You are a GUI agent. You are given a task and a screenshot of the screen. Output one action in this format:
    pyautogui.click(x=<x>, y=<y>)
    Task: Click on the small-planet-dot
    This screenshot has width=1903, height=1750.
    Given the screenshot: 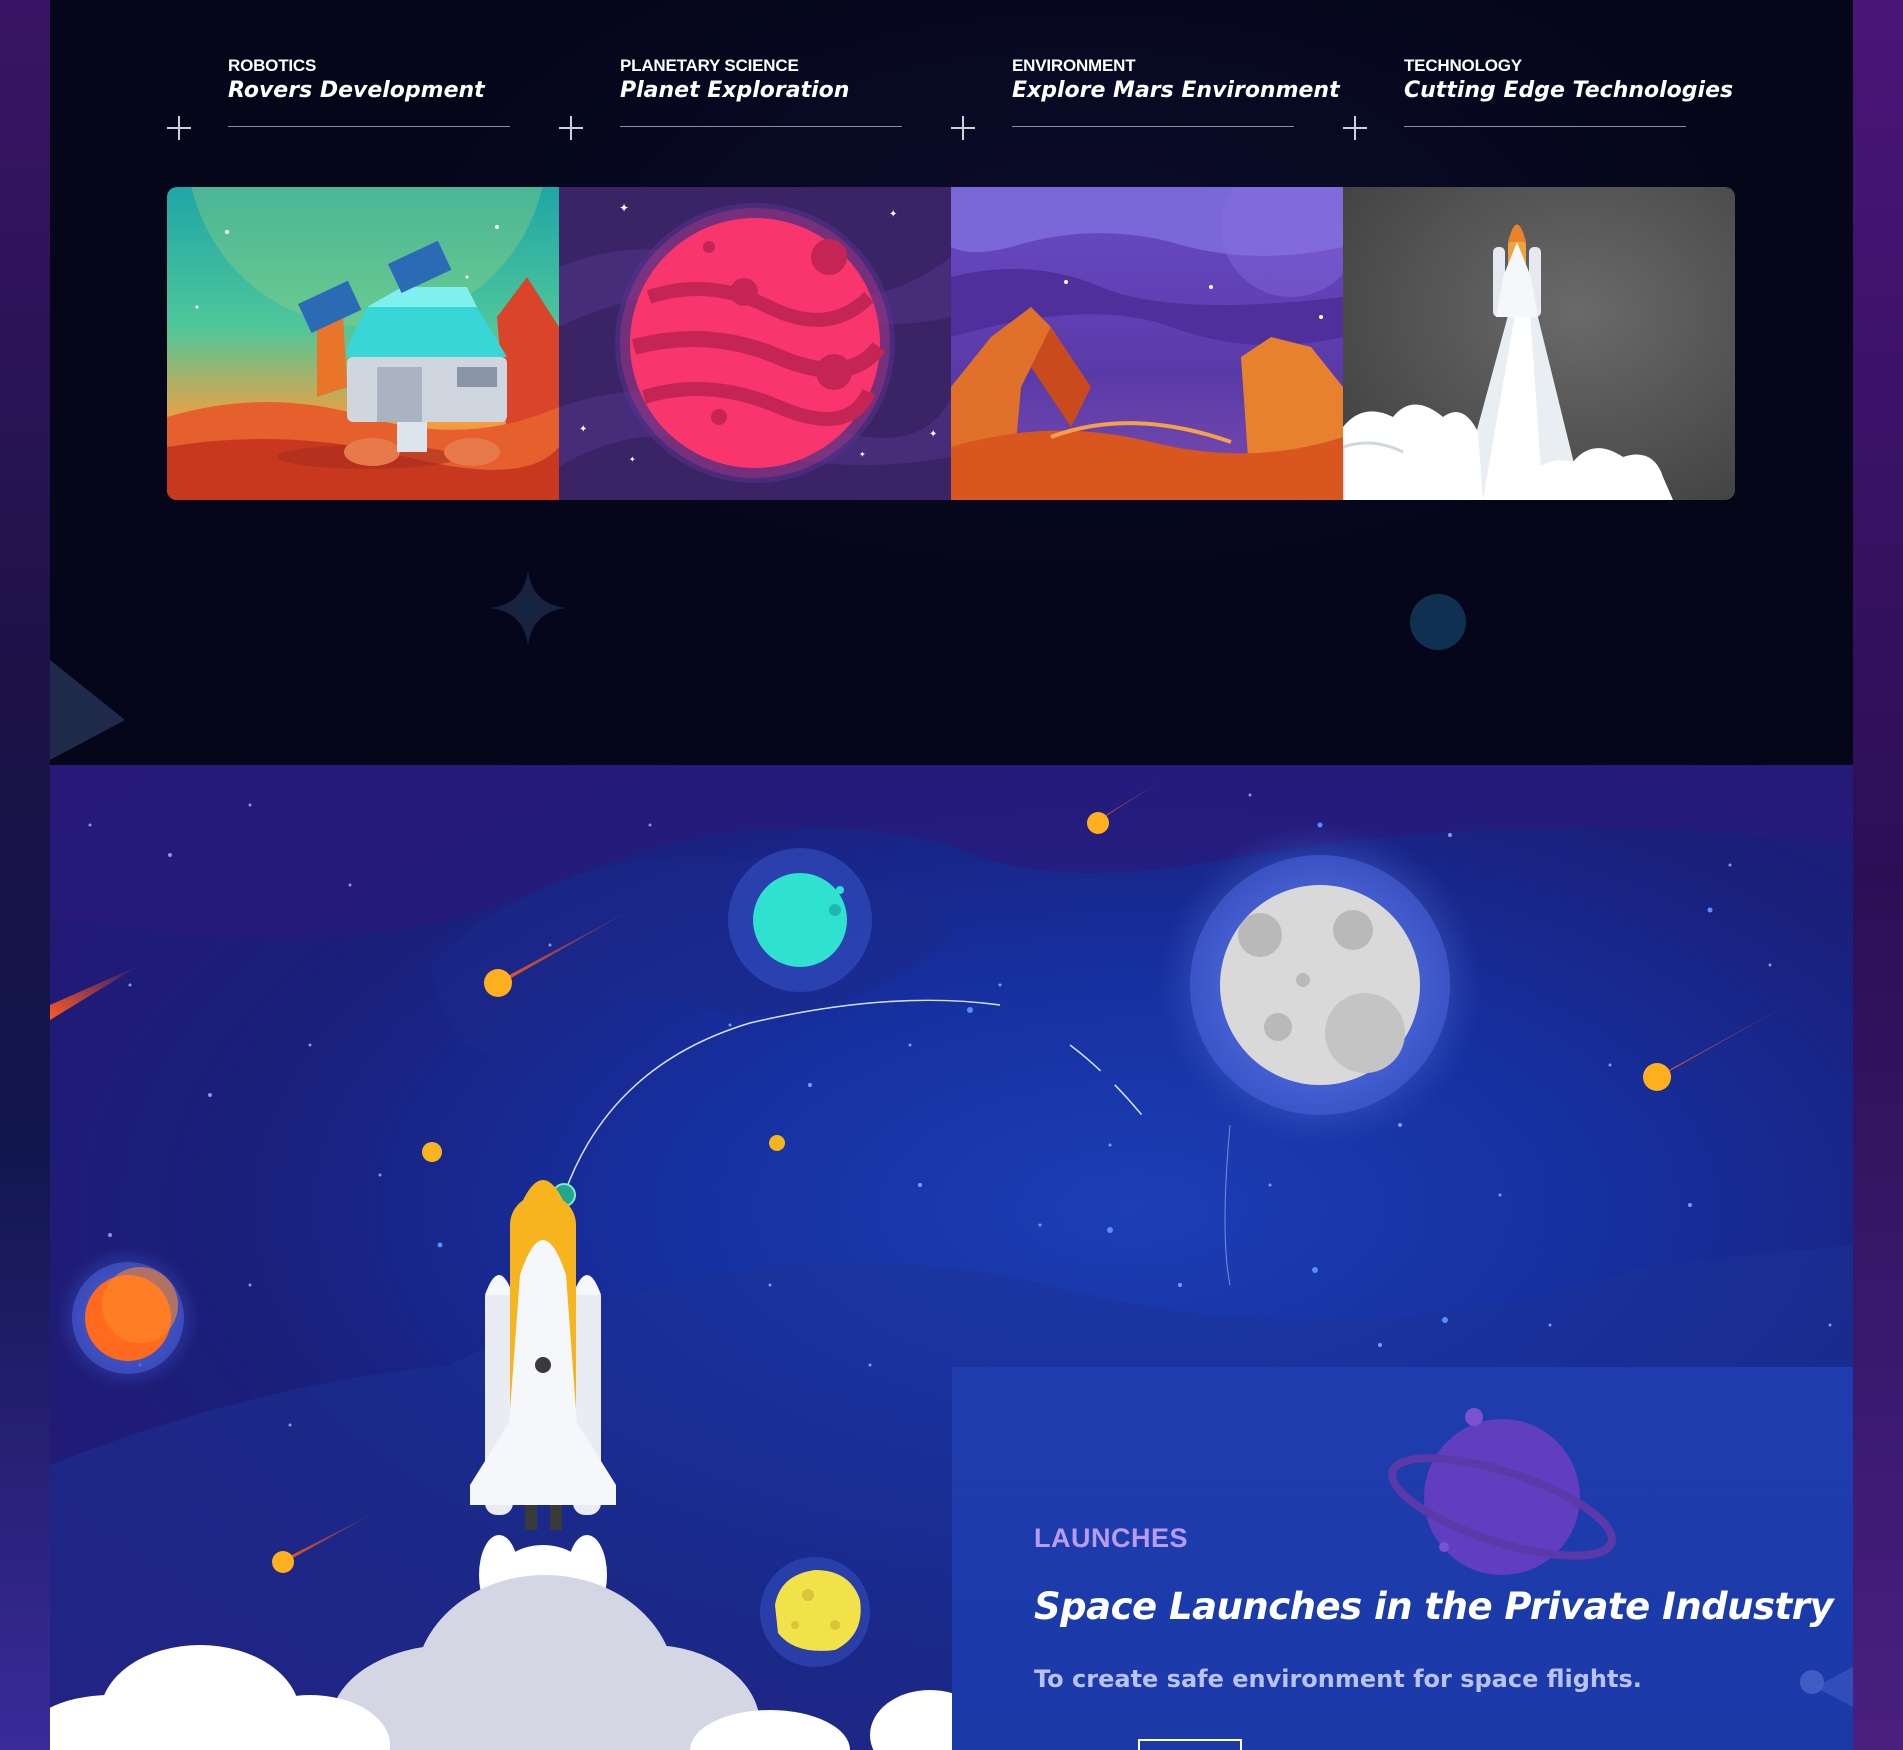 What is the action you would take?
    pyautogui.click(x=1438, y=622)
    